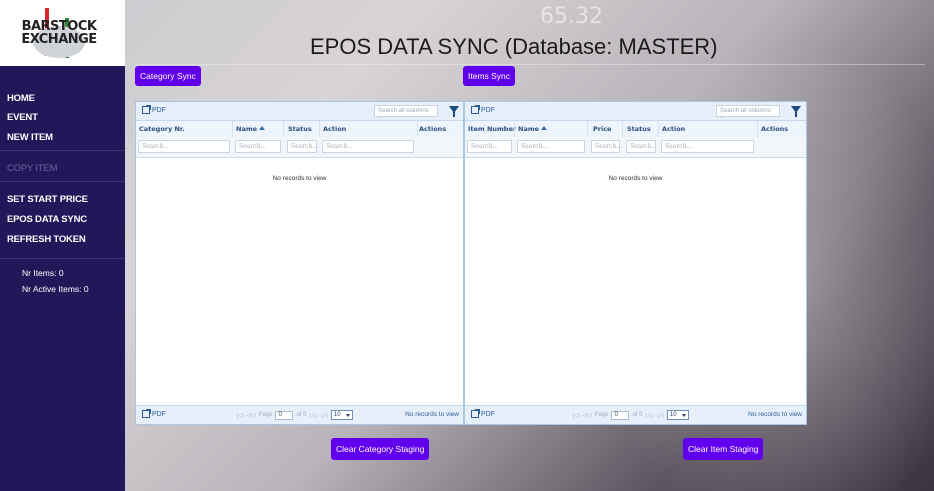  I want to click on page-label: Page, so click(601, 415).